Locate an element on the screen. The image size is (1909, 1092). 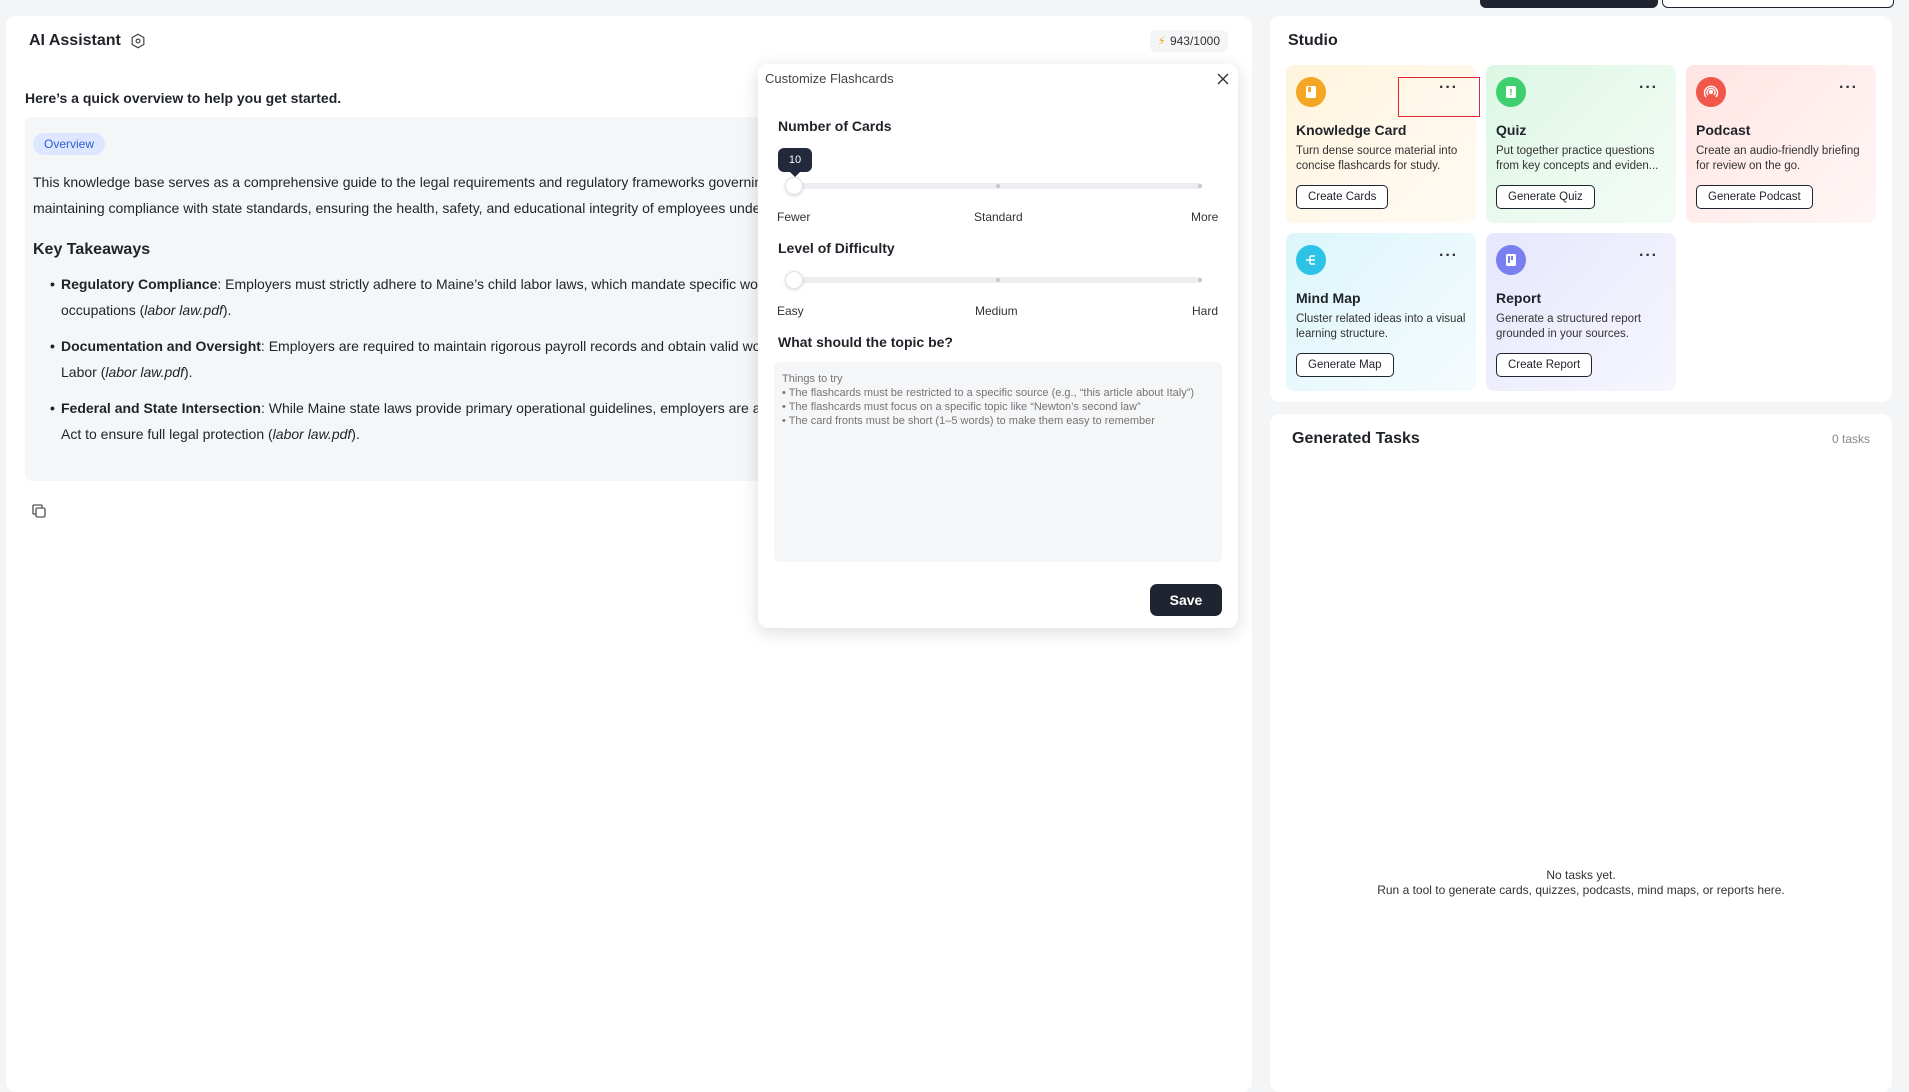
difficulty-slider is located at coordinates (993, 280).